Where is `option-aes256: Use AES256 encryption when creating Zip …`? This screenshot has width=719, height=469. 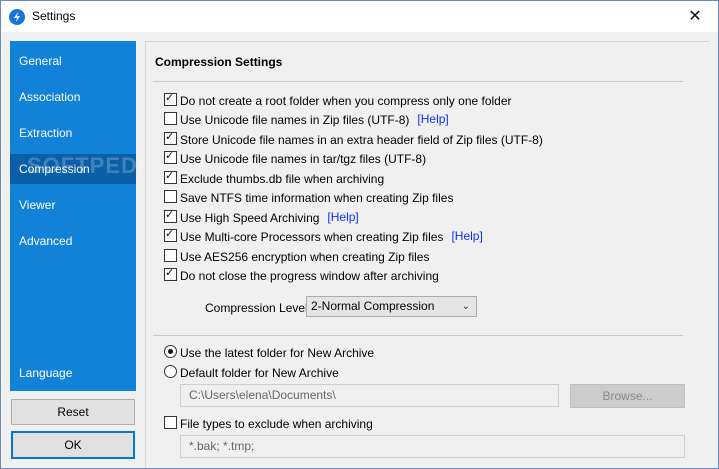
option-aes256: Use AES256 encryption when creating Zip … is located at coordinates (296, 257).